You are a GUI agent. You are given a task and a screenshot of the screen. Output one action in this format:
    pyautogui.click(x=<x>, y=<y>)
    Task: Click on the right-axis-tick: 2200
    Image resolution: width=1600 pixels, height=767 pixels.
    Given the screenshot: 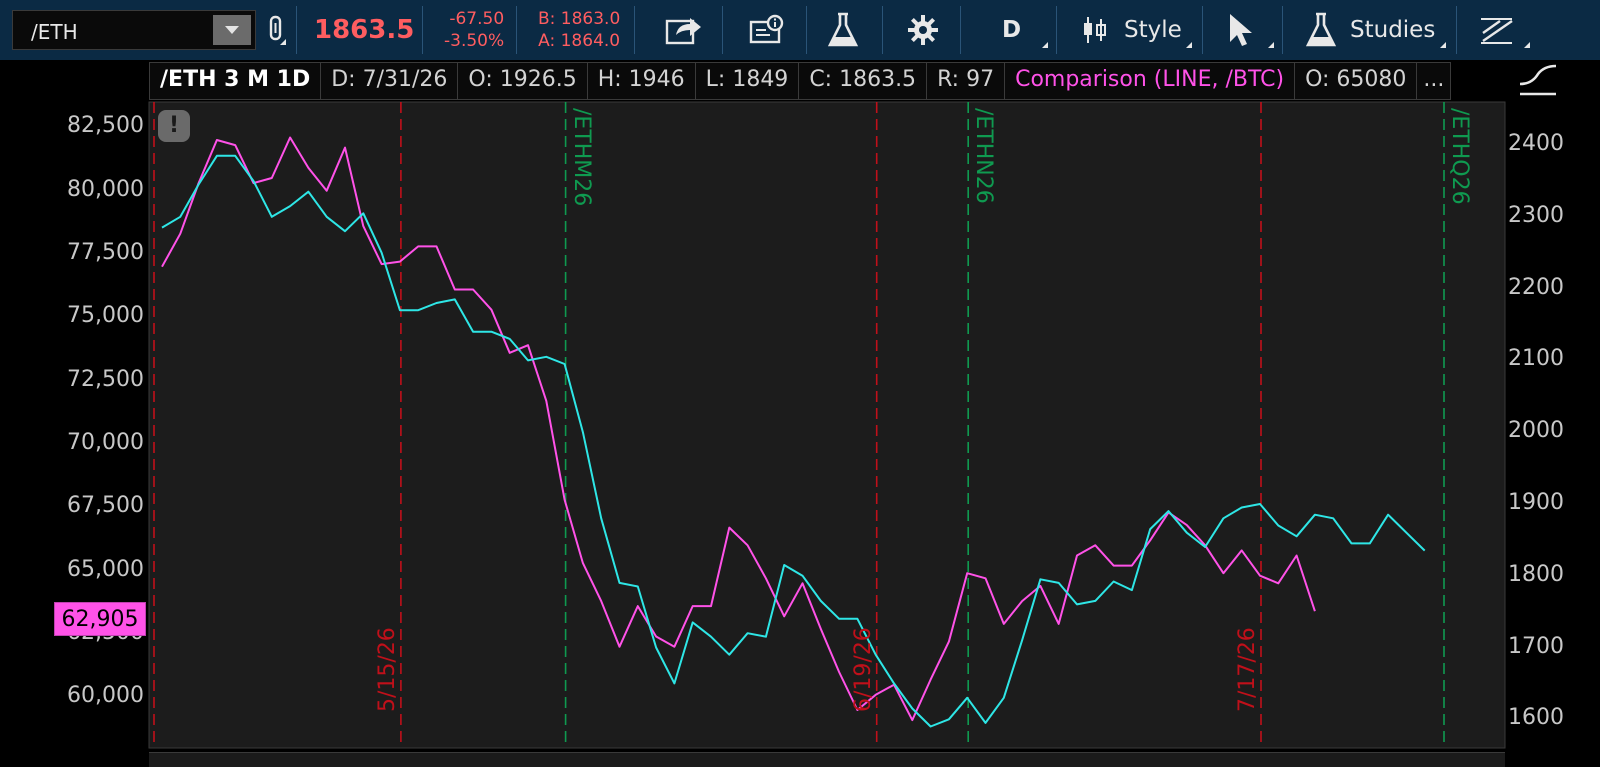 What is the action you would take?
    pyautogui.click(x=1536, y=287)
    